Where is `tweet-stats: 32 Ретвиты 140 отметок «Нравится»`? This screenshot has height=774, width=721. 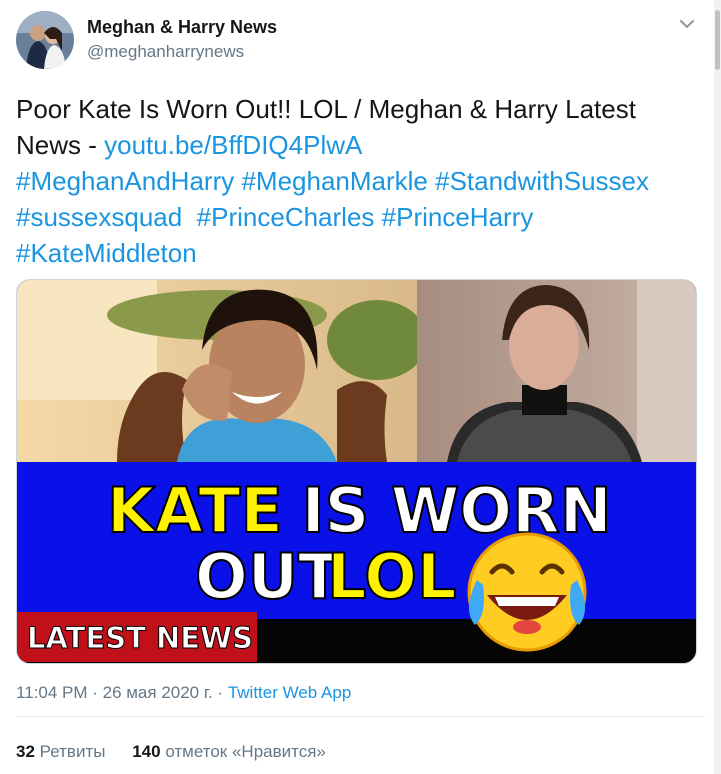 tweet-stats: 32 Ретвиты 140 отметок «Нравится» is located at coordinates (182, 752).